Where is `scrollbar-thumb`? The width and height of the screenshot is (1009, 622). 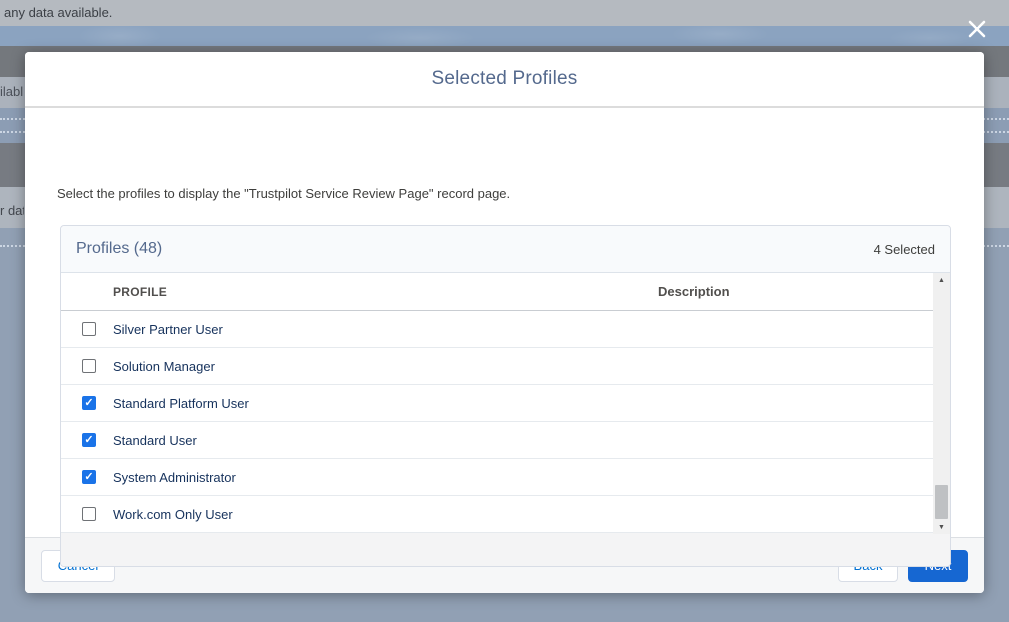
scrollbar-thumb is located at coordinates (941, 502).